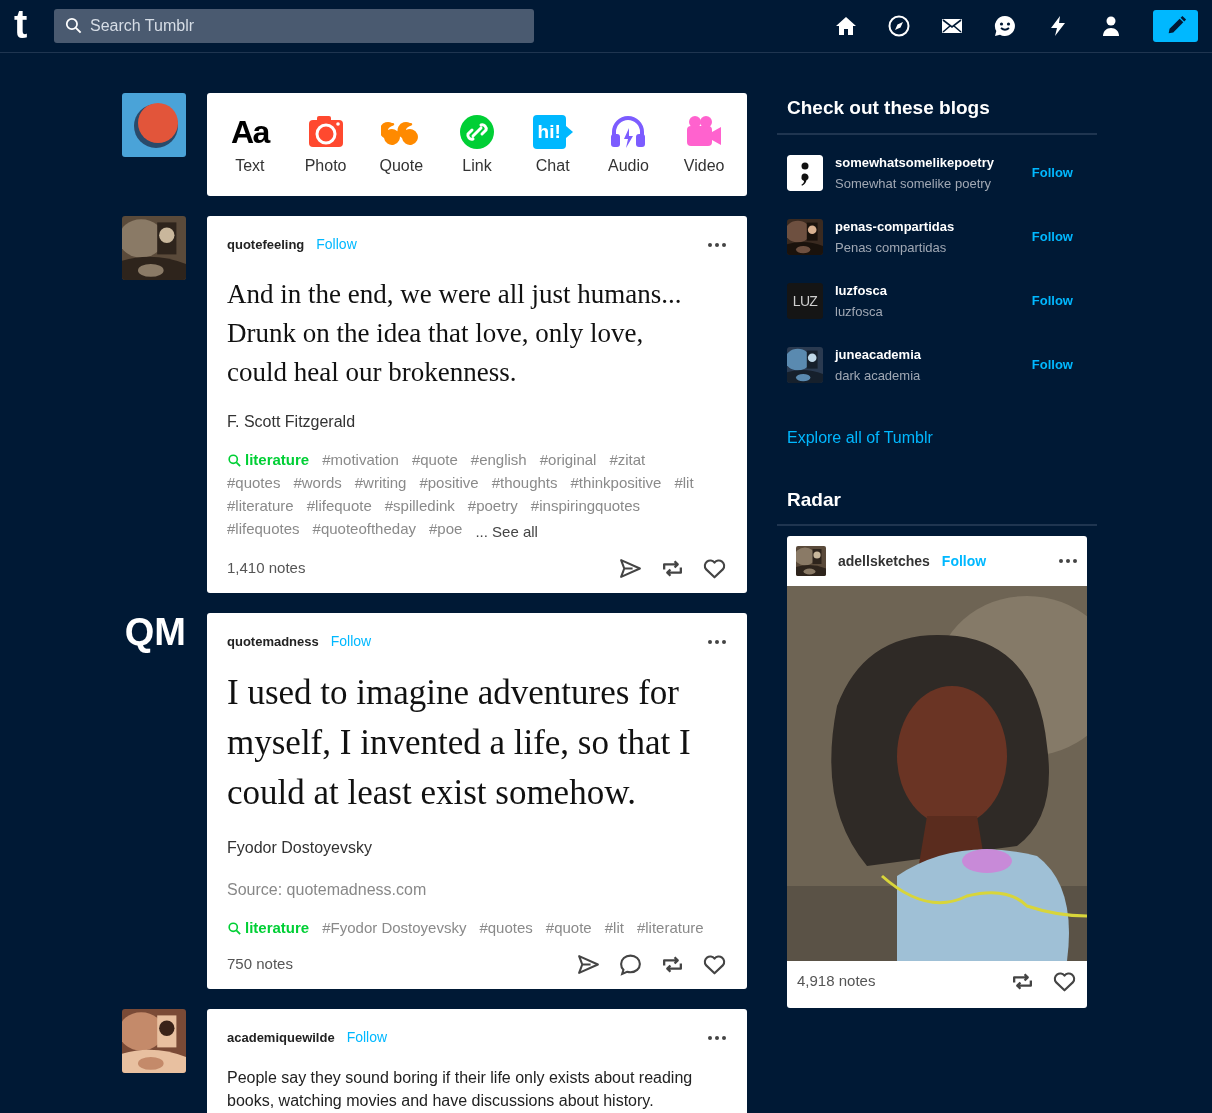 This screenshot has width=1212, height=1113. Describe the element at coordinates (888, 108) in the screenshot. I see `section-heading: Check out these blogs` at that location.